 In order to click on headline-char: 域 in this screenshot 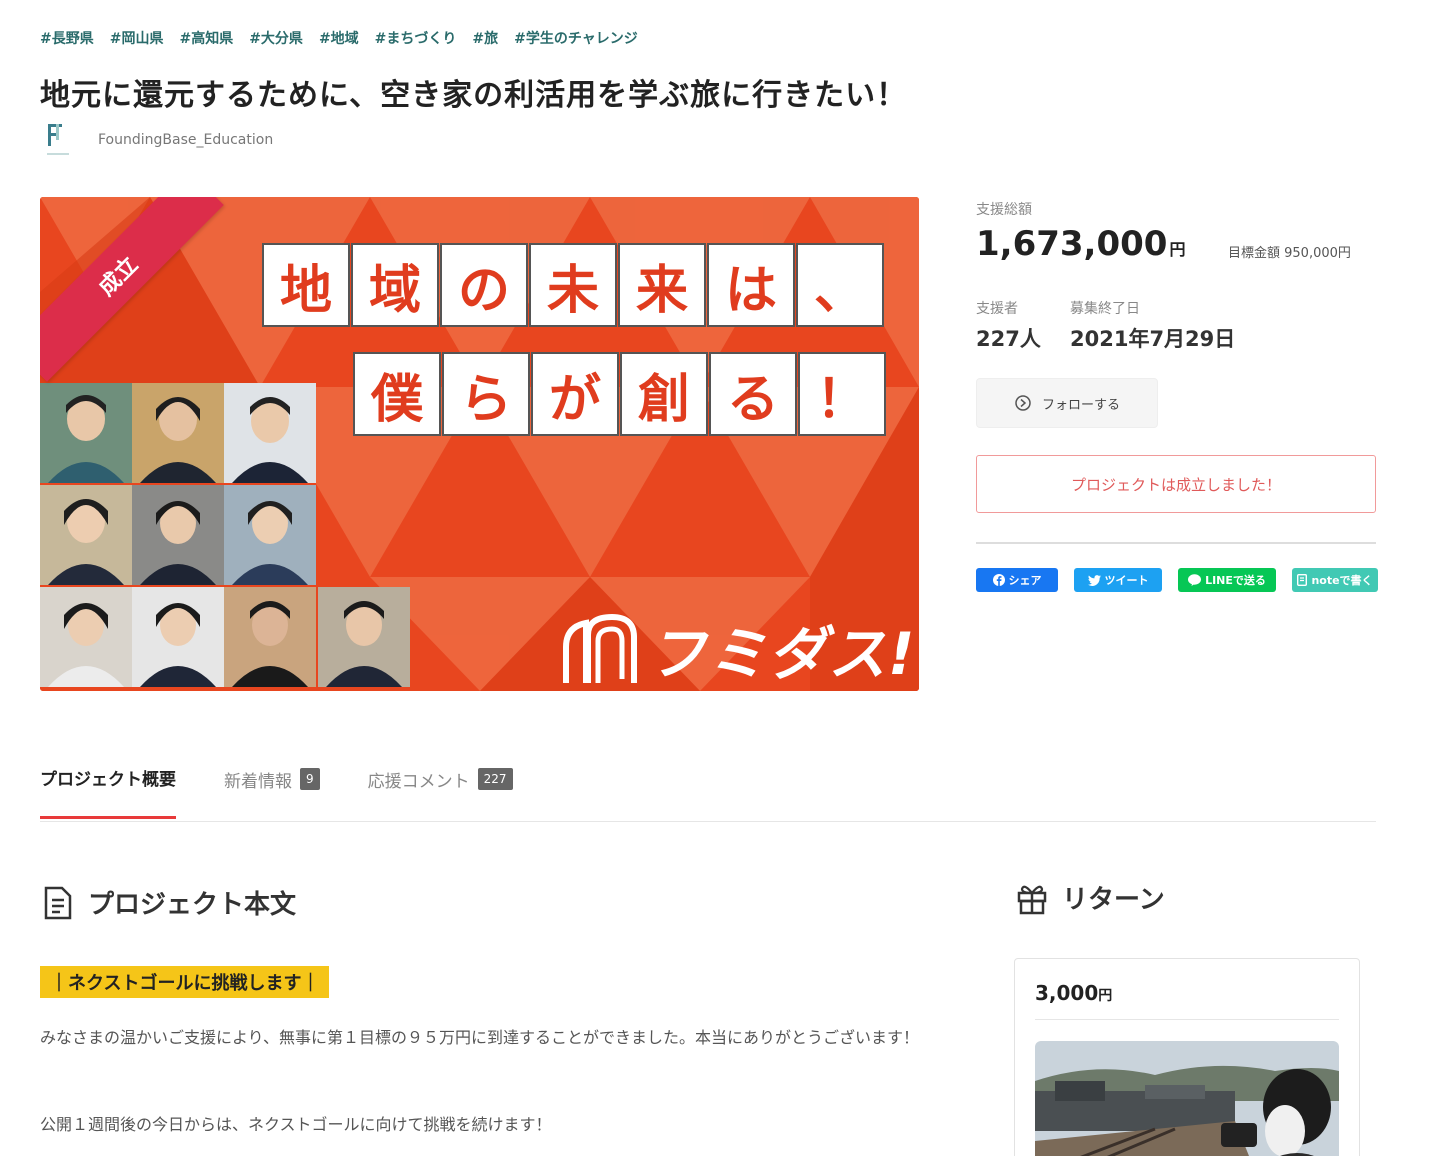, I will do `click(395, 285)`.